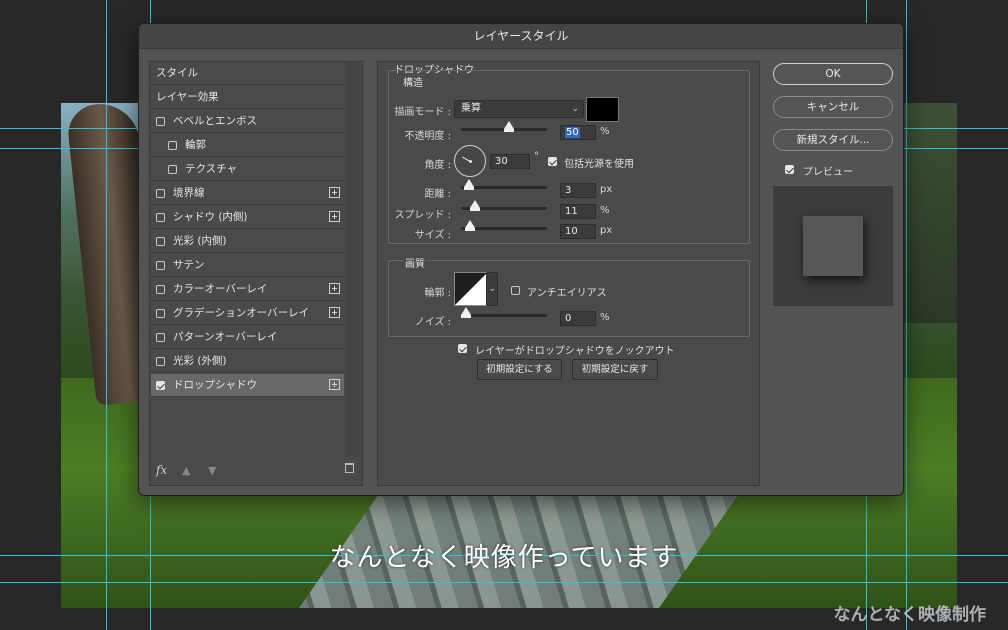 This screenshot has height=630, width=1008. Describe the element at coordinates (578, 318) in the screenshot. I see `noise-input: 0` at that location.